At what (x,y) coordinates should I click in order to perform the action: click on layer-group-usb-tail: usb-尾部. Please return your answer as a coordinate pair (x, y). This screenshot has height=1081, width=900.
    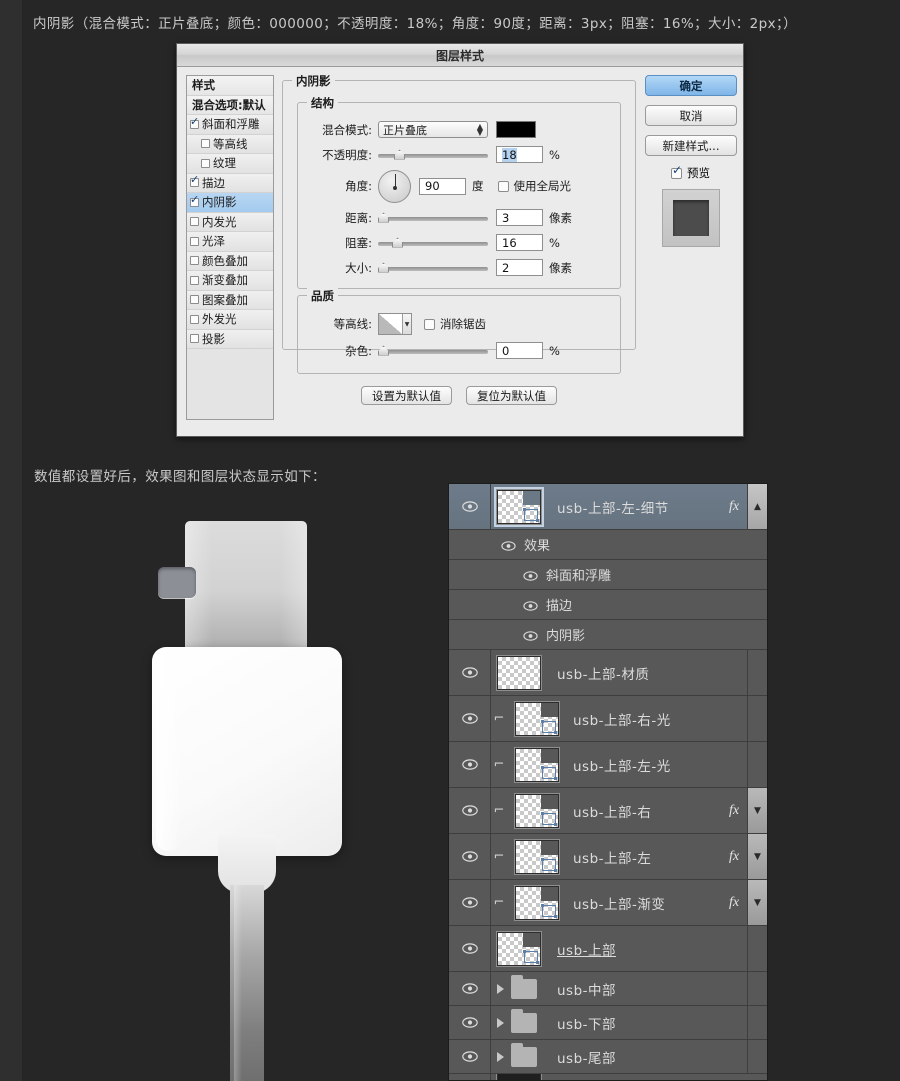
    Looking at the image, I should click on (608, 1057).